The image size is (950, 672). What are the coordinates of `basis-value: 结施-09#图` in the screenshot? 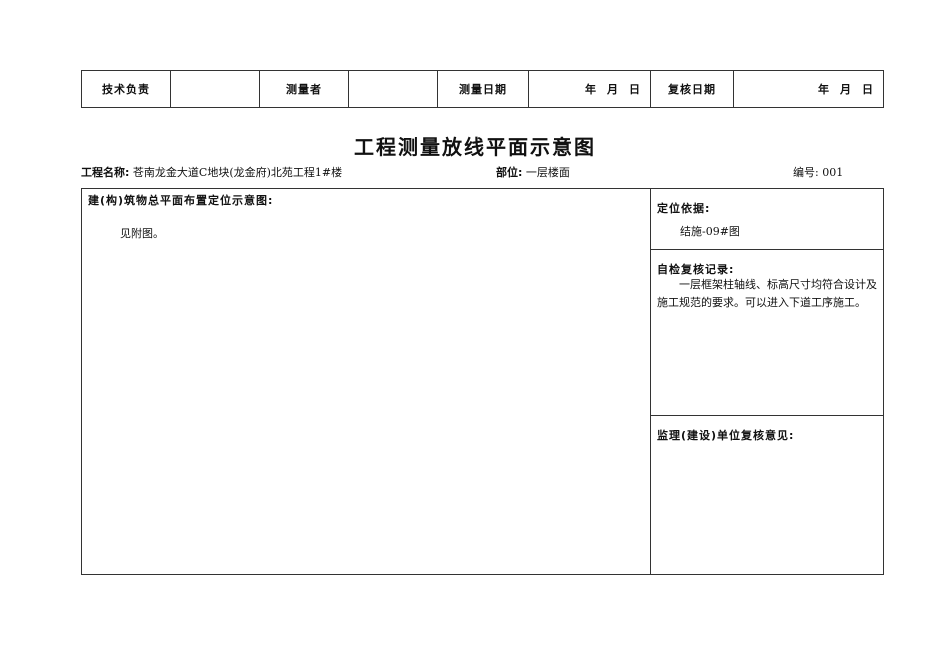 It's located at (710, 231).